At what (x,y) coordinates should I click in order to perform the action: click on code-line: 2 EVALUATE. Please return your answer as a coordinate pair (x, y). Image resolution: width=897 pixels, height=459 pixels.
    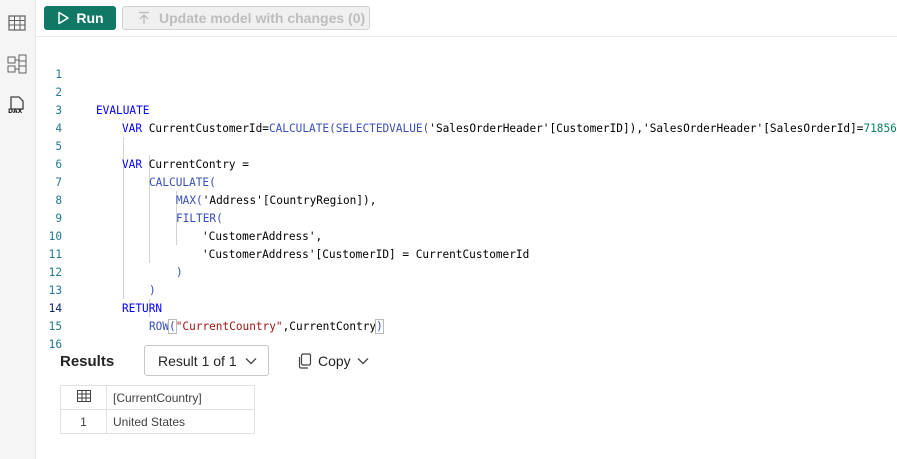
    Looking at the image, I should click on (466, 91).